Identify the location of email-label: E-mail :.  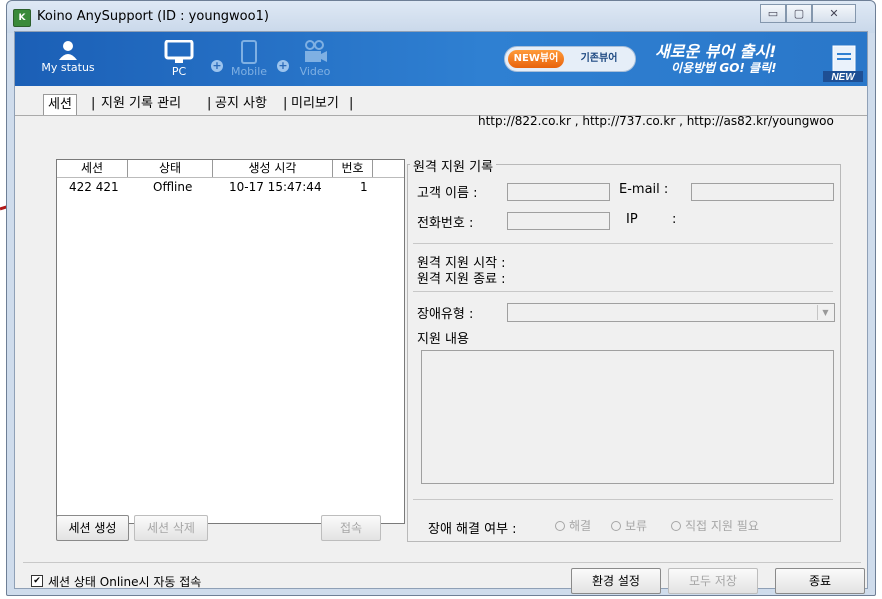
(644, 189).